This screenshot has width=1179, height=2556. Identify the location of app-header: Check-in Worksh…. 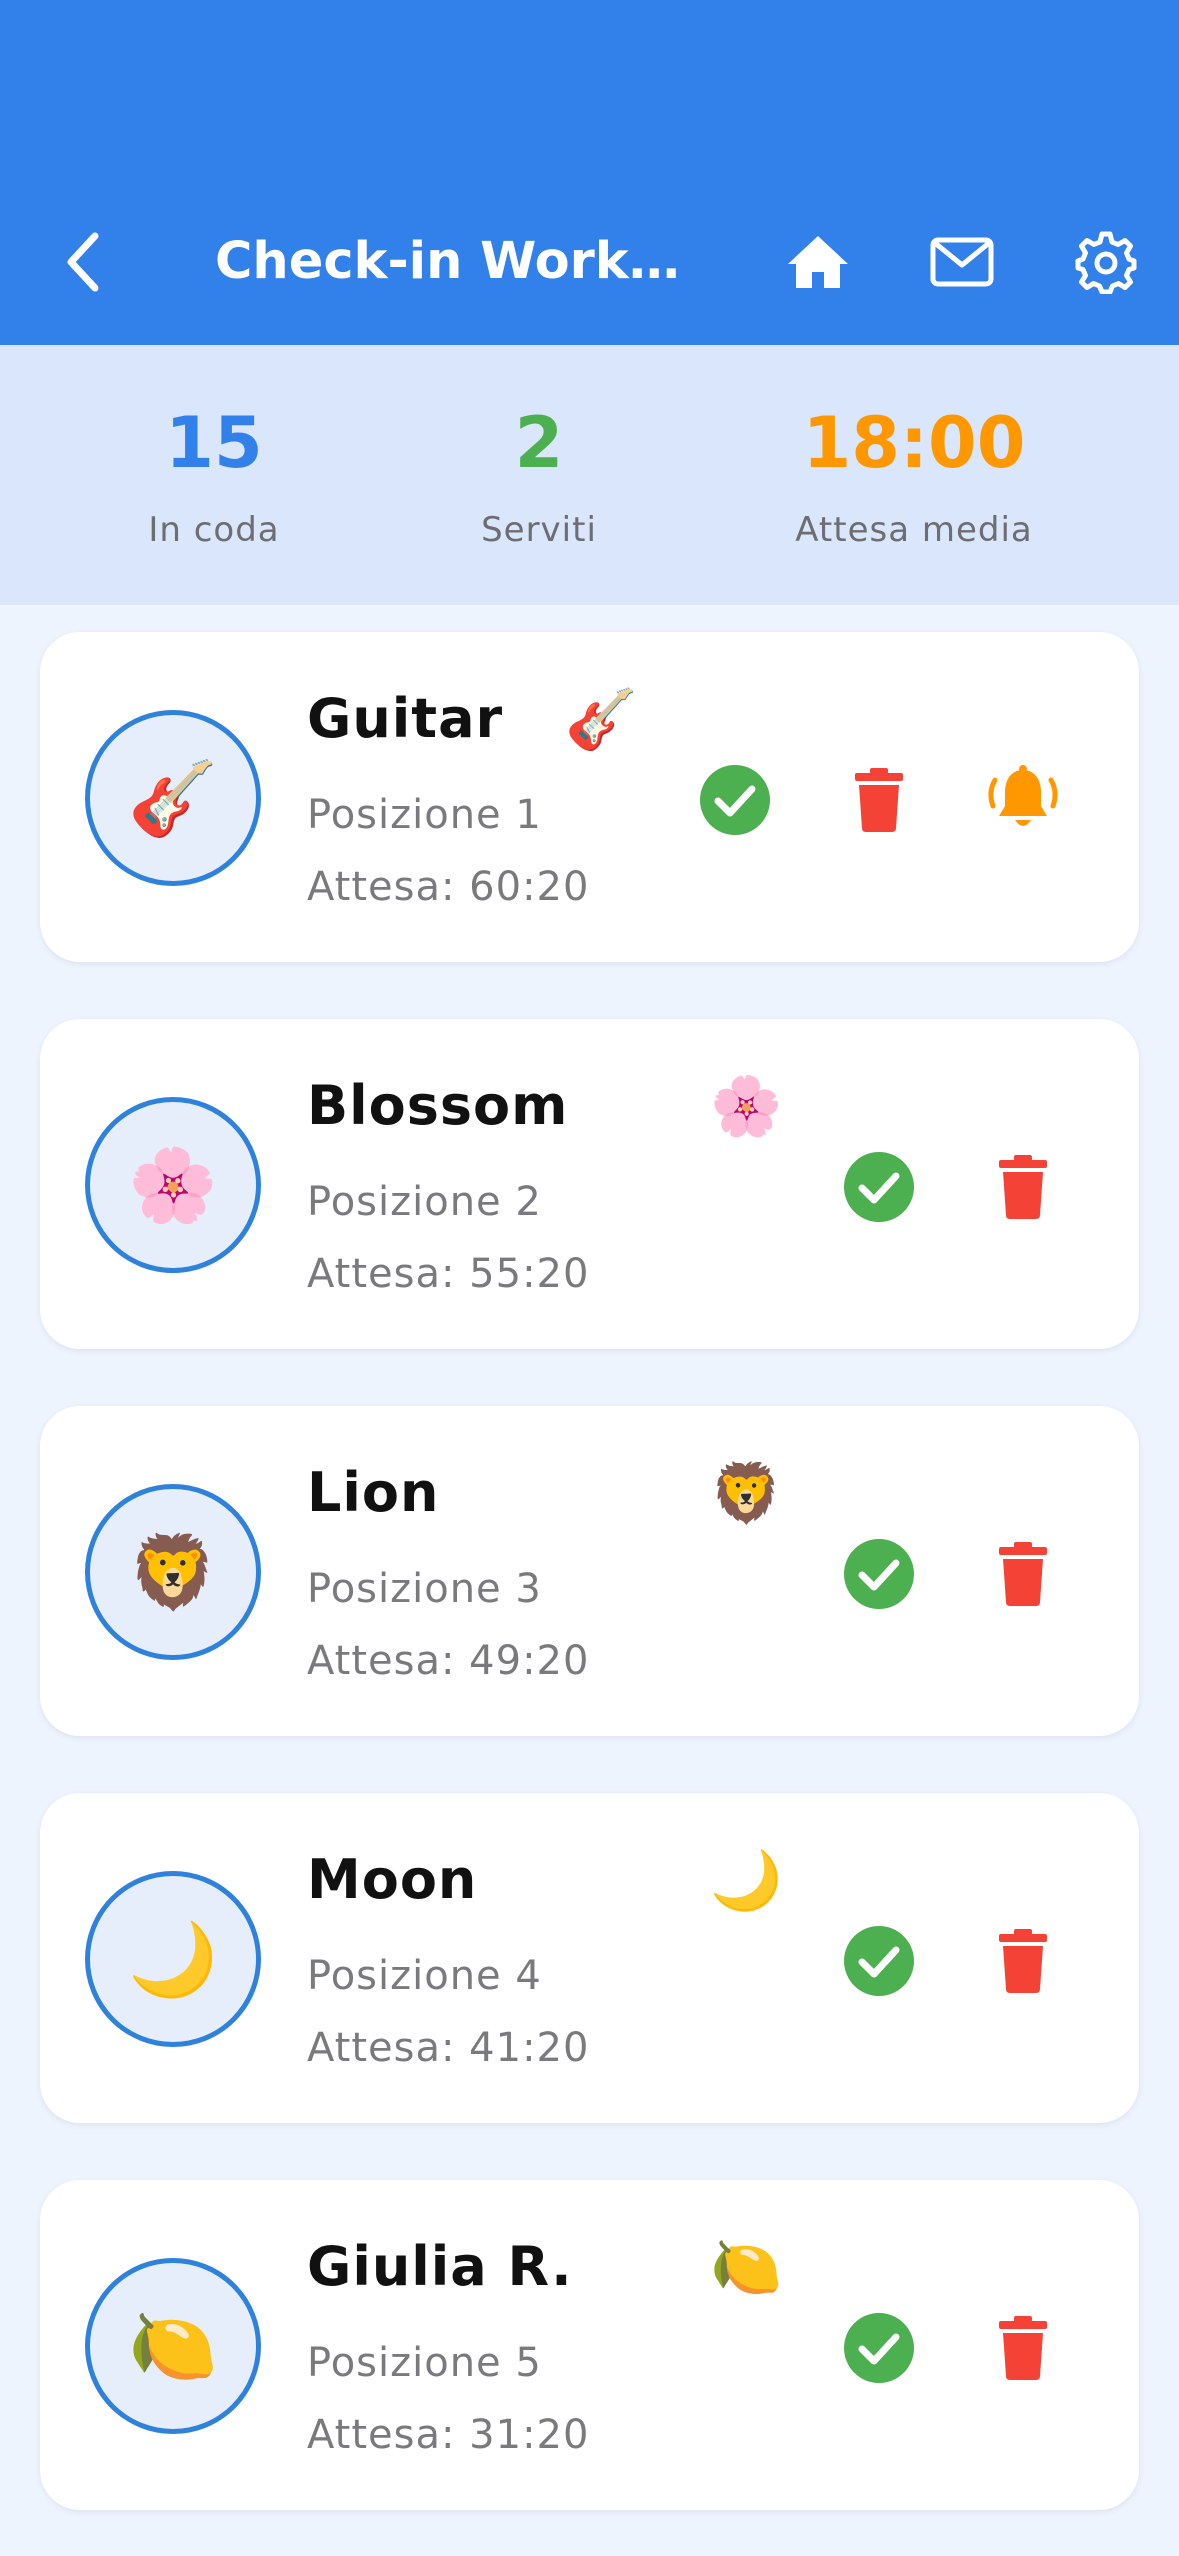
(589, 172).